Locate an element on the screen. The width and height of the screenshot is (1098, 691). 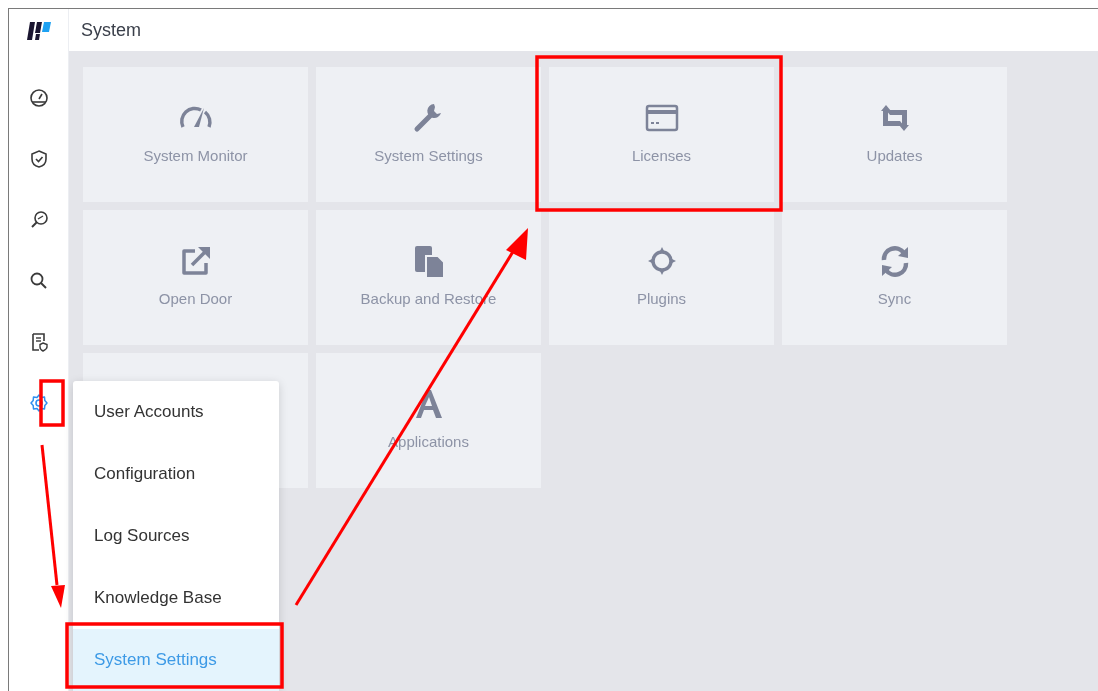
tile-button: System Monitor is located at coordinates (195, 134).